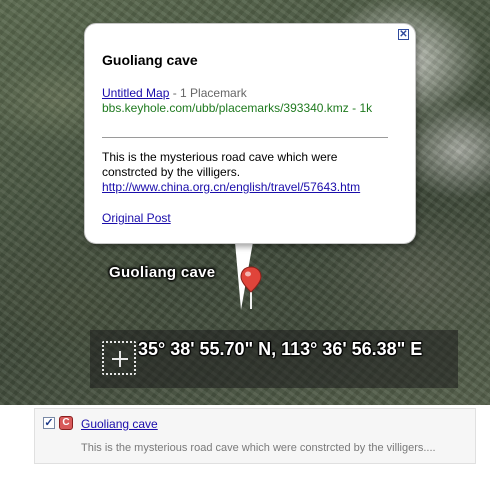  I want to click on placemark-label: Guoliang cave, so click(162, 272).